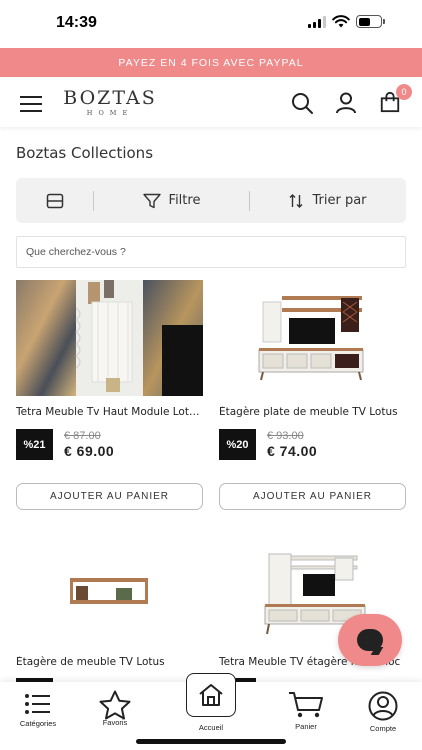  I want to click on nav-item-account: Compte, so click(383, 712).